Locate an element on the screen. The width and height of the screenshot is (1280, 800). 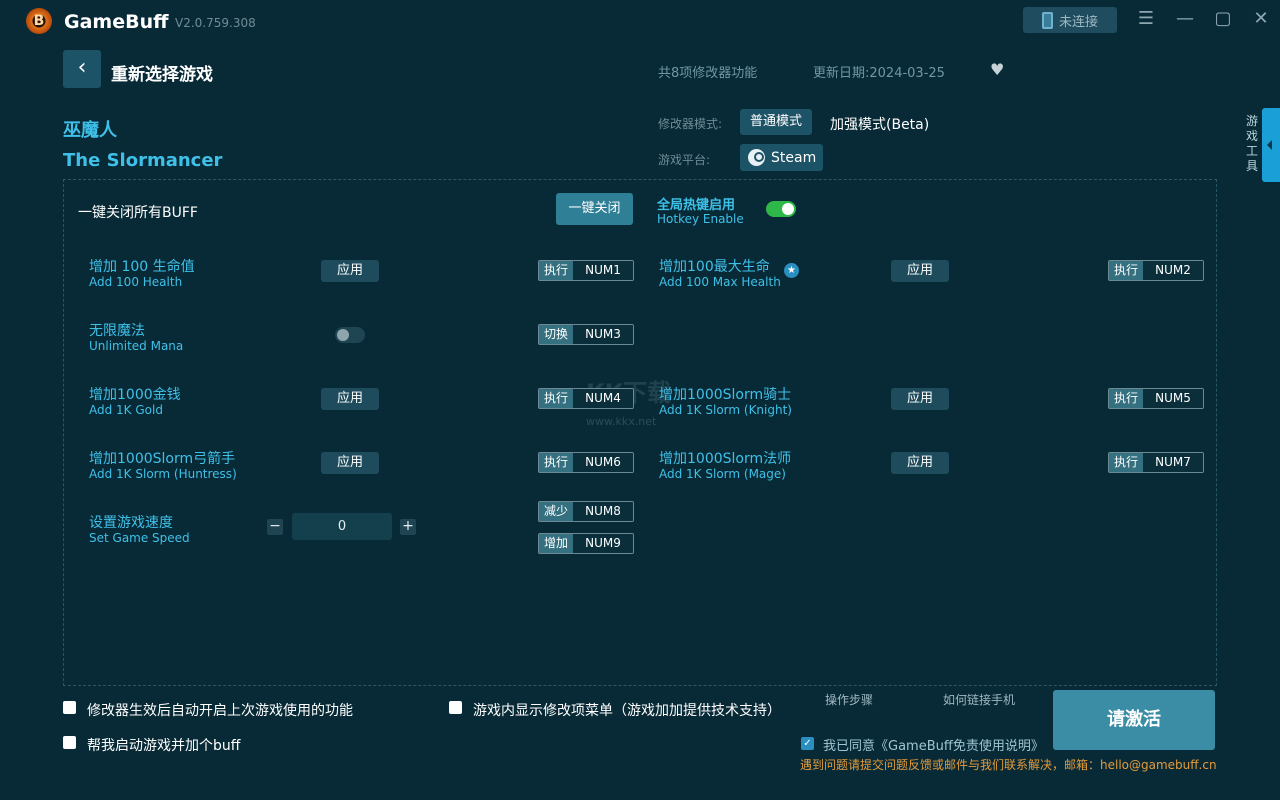
feature-sublabel: Add 1K Slorm (Mage) is located at coordinates (722, 474).